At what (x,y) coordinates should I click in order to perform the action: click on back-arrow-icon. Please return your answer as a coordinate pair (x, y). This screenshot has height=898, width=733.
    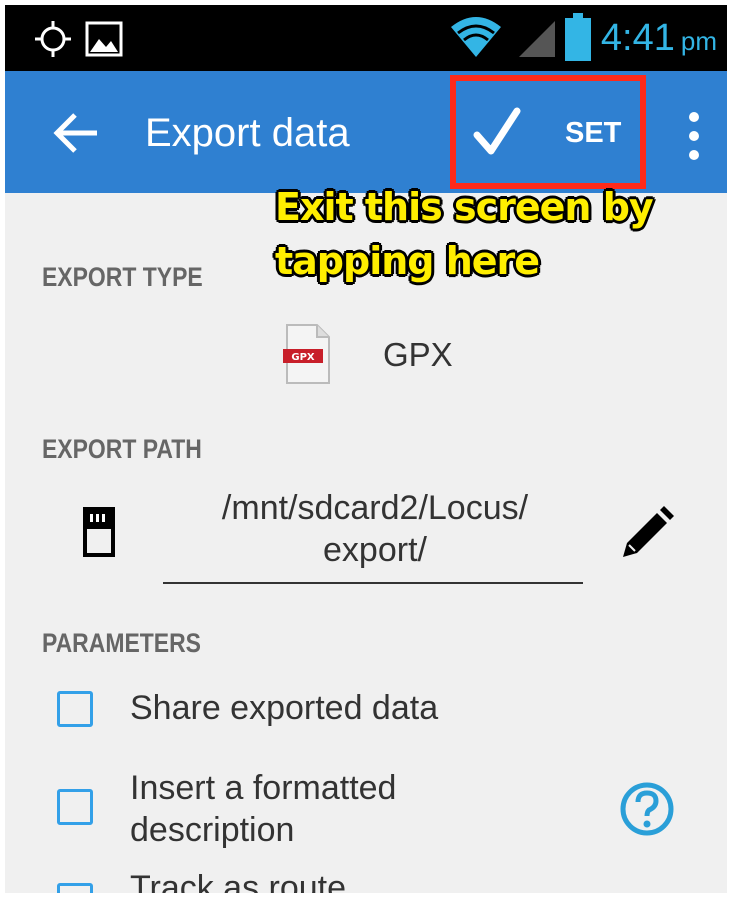
    Looking at the image, I should click on (77, 133).